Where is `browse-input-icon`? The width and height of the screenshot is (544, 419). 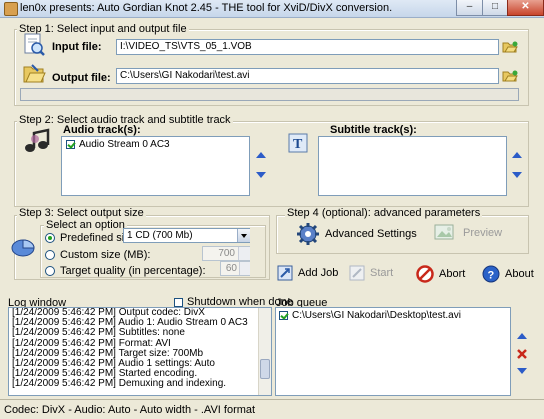
browse-input-icon is located at coordinates (510, 47).